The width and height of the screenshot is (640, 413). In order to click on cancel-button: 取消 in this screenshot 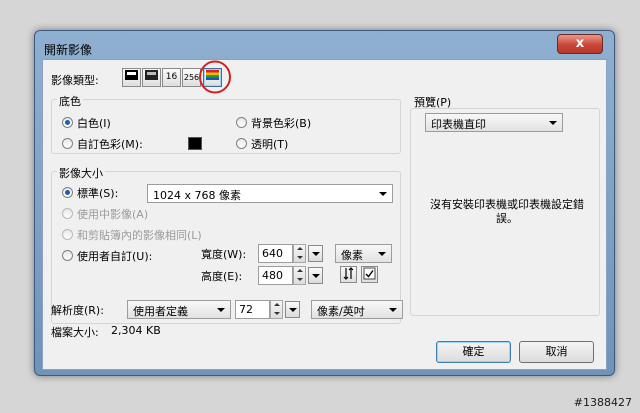, I will do `click(556, 352)`.